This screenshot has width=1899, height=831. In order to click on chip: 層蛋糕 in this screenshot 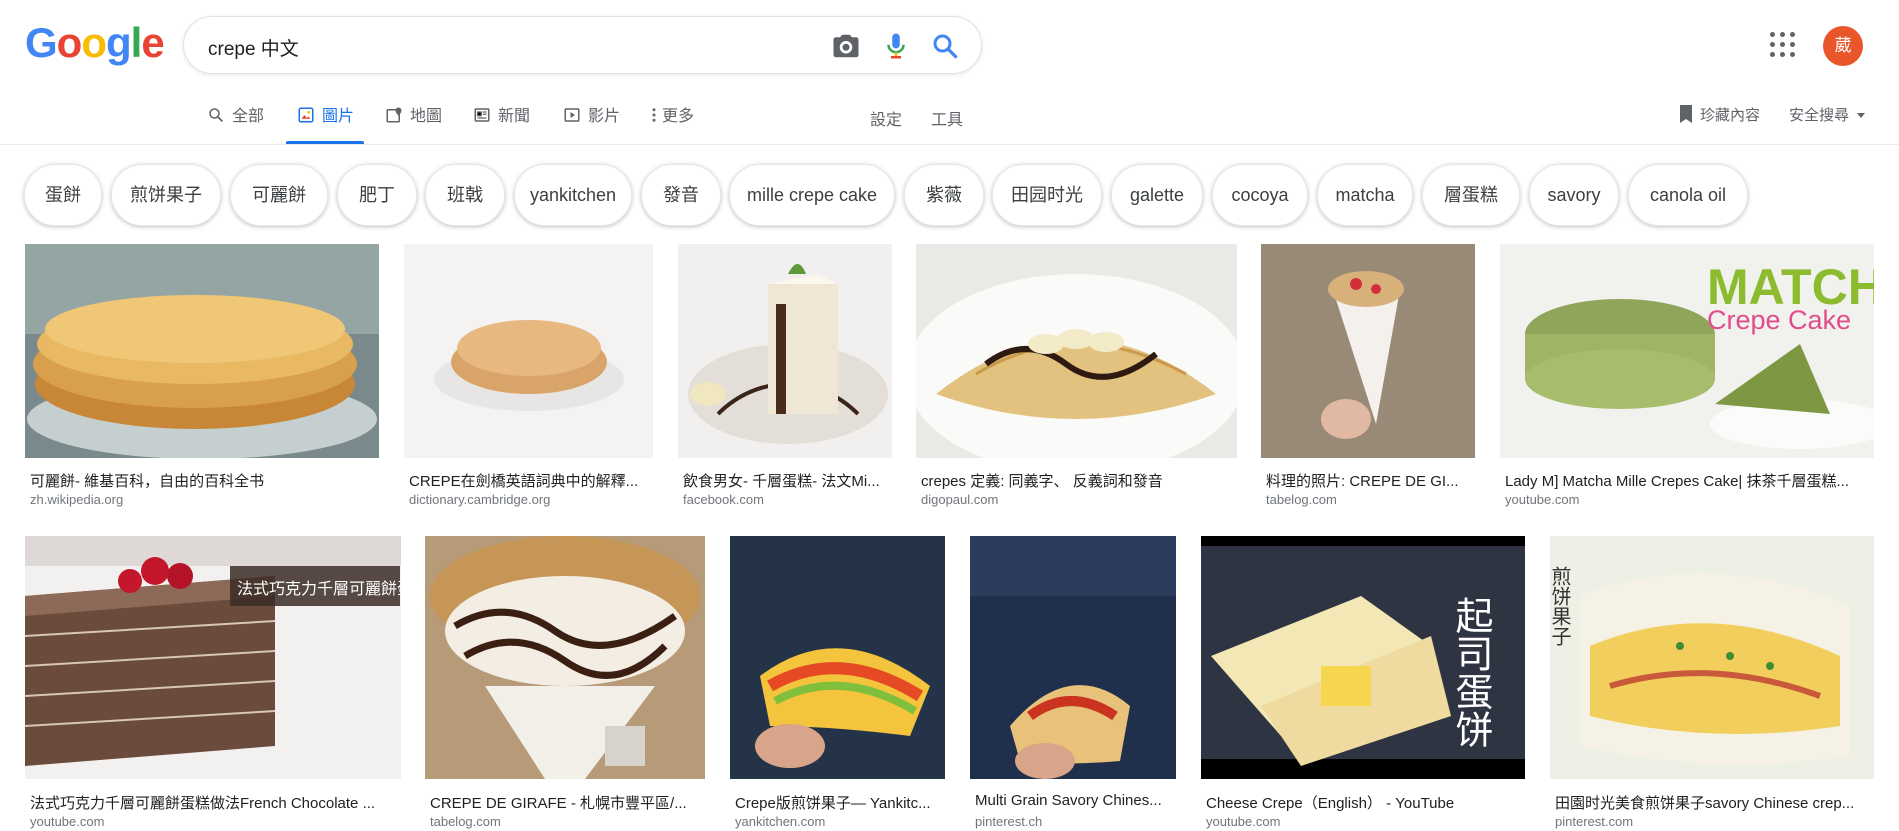, I will do `click(1471, 195)`.